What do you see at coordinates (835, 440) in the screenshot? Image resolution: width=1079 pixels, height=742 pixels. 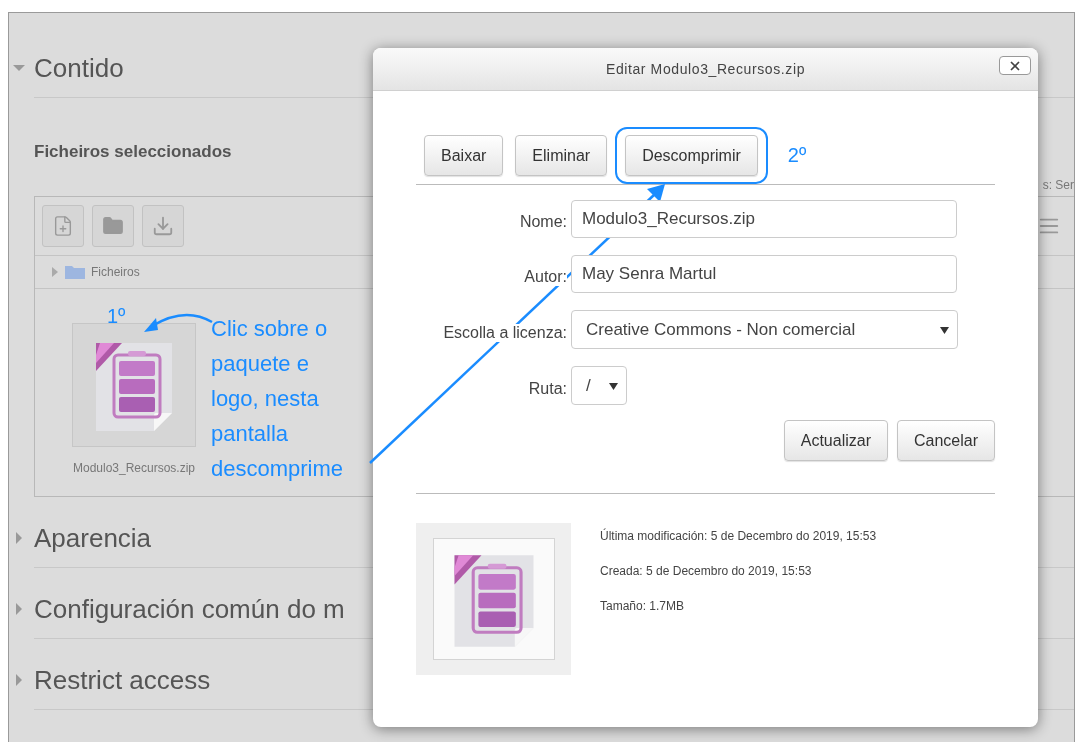 I see `form-button: Actualizar` at bounding box center [835, 440].